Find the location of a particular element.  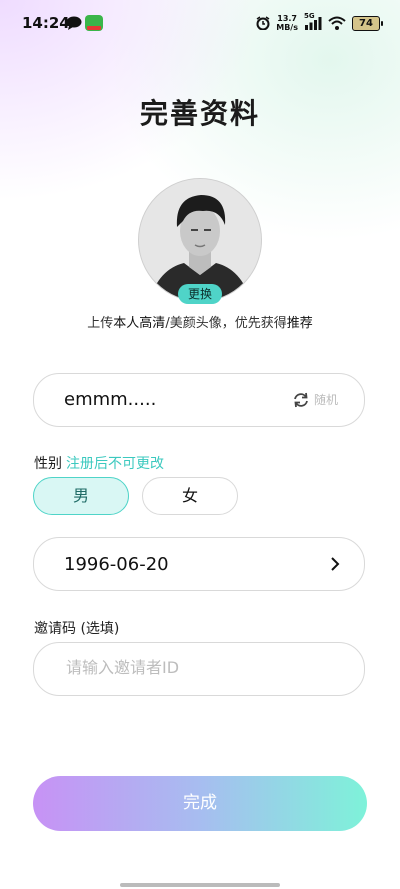

network-speed-value: 13.7 is located at coordinates (287, 18).